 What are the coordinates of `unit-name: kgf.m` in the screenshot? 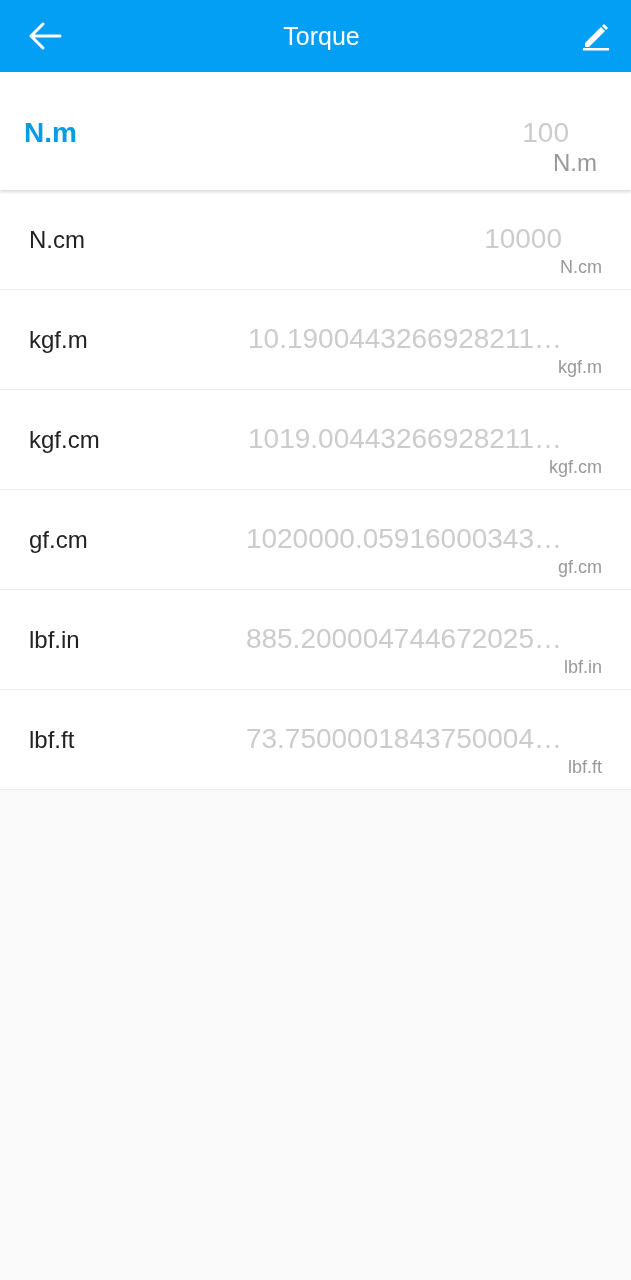 It's located at (58, 340).